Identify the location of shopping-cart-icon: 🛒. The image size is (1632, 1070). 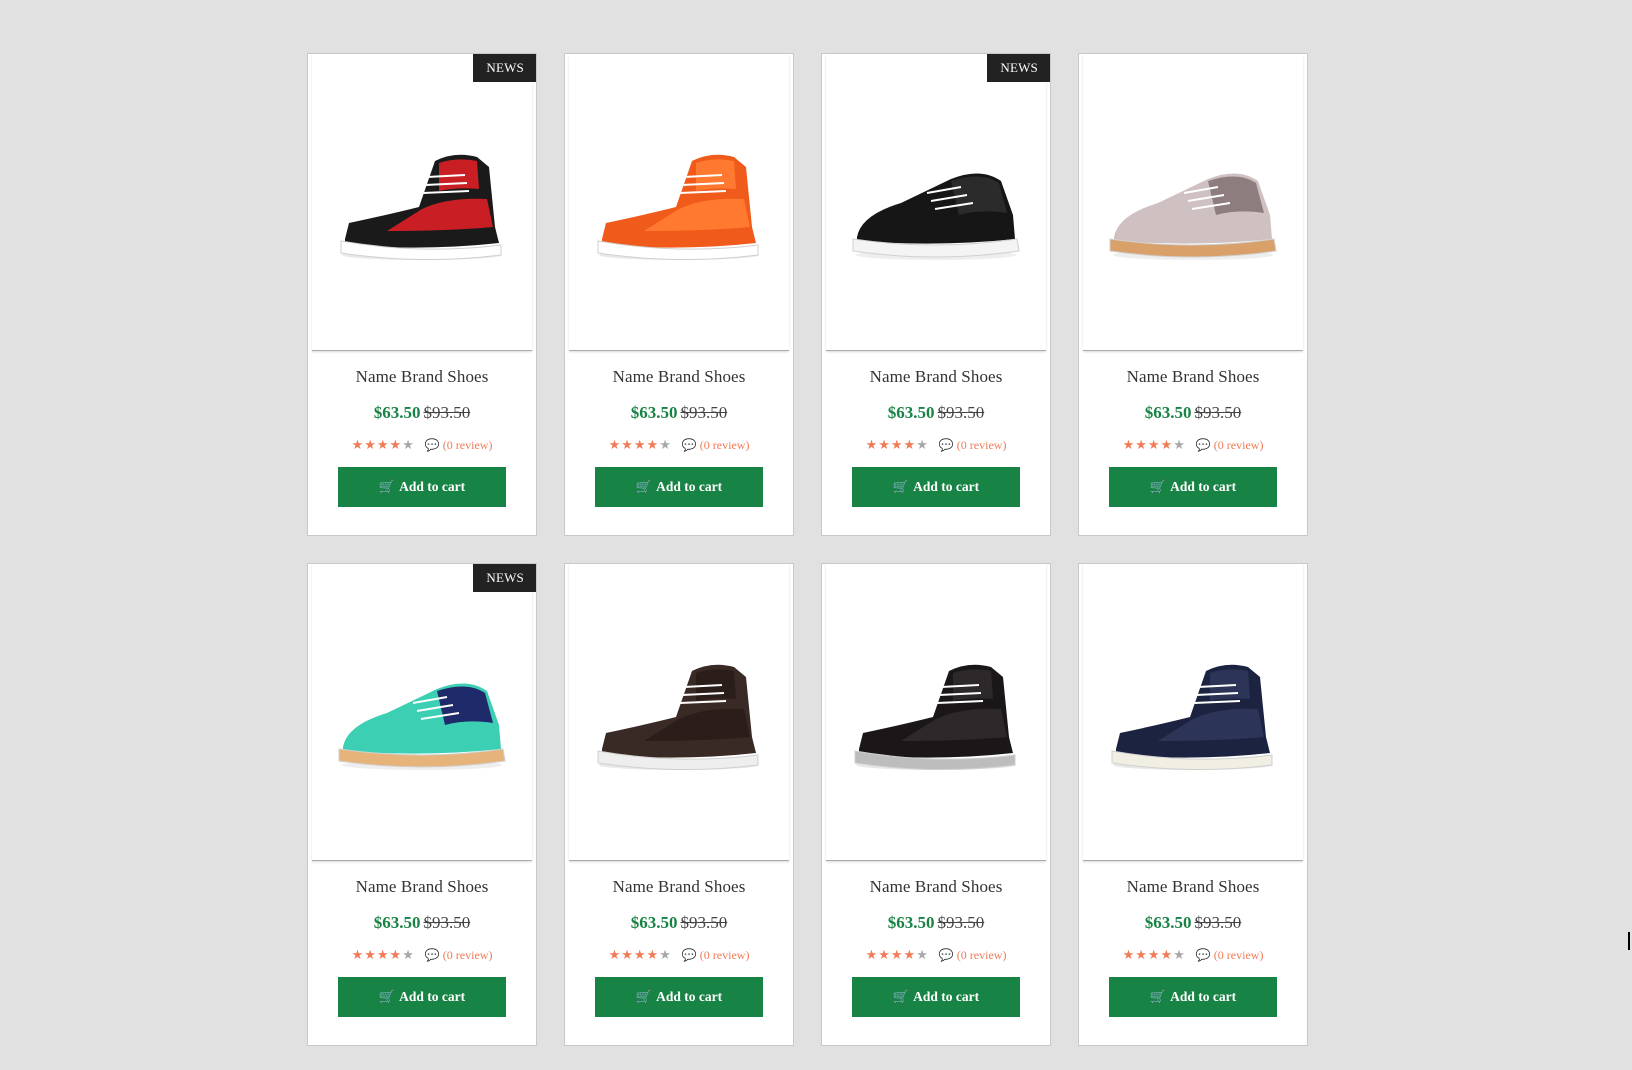
(387, 486).